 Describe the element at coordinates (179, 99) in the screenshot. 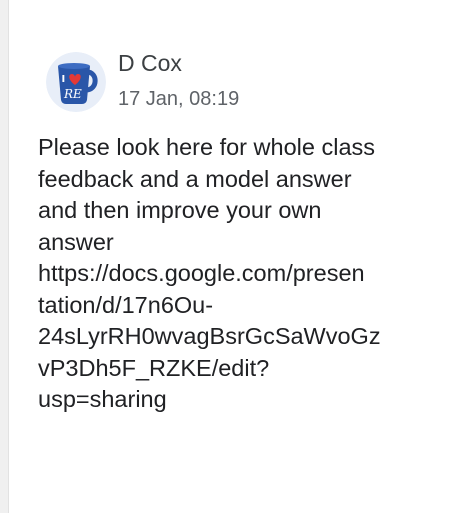

I see `comment-timestamp: 17 Jan, 08:19` at that location.